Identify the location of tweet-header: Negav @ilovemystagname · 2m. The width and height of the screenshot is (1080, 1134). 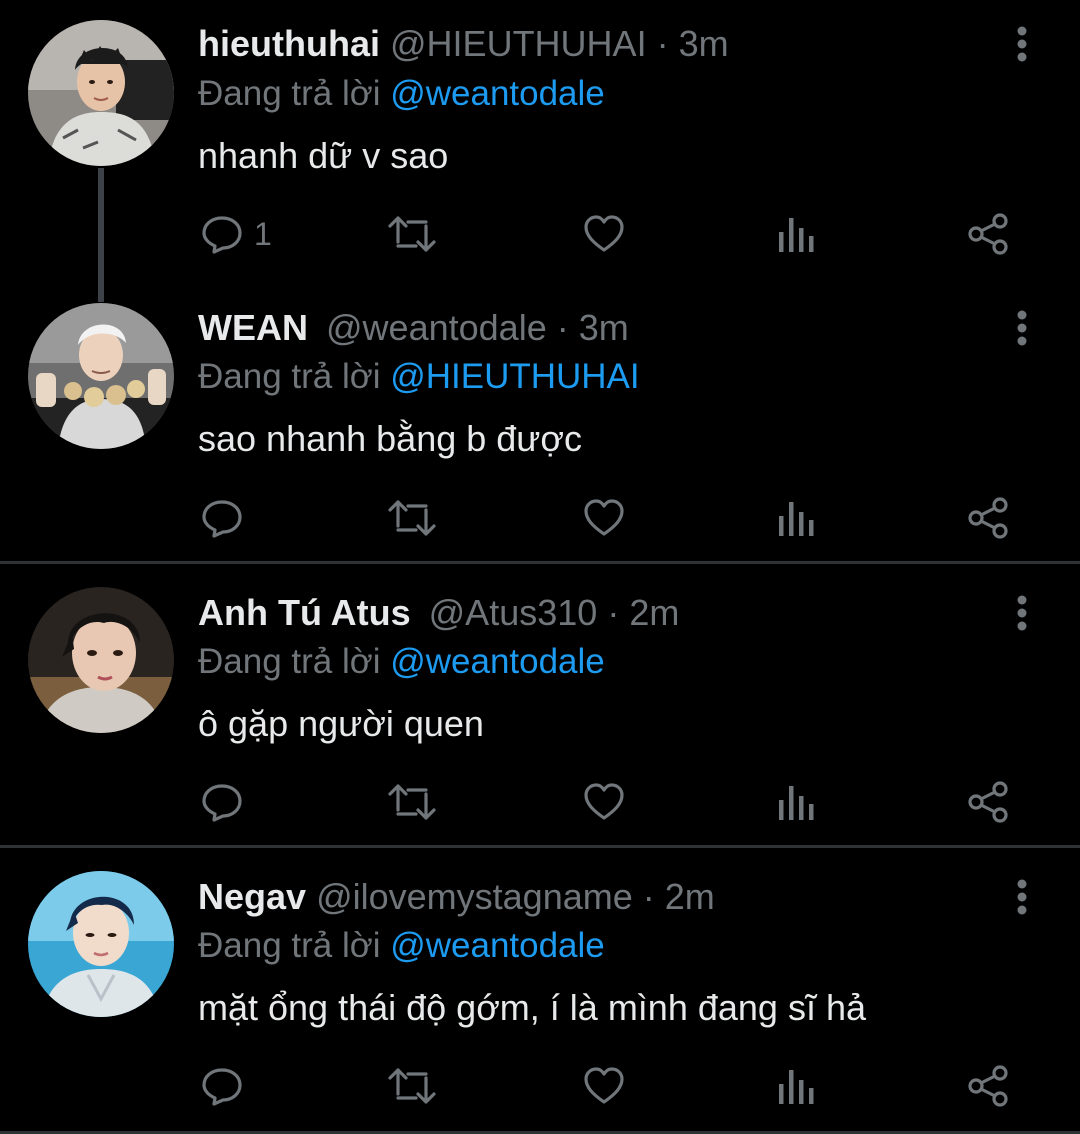
(456, 897).